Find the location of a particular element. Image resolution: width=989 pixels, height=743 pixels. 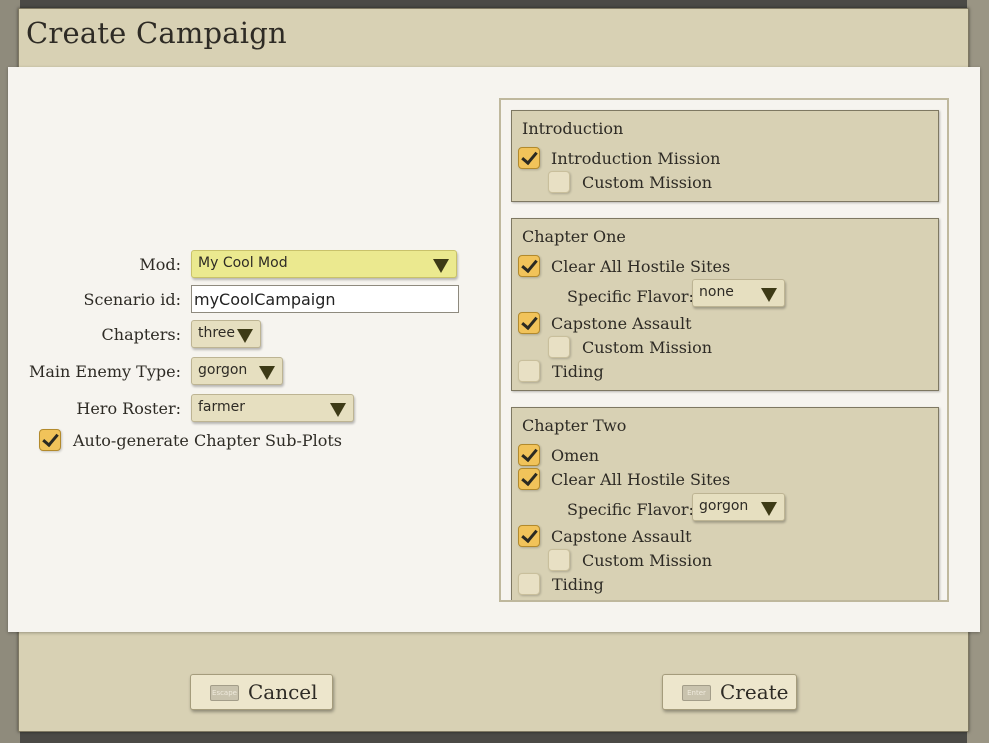

hero-roster-label: Hero Roster: is located at coordinates (128, 408).